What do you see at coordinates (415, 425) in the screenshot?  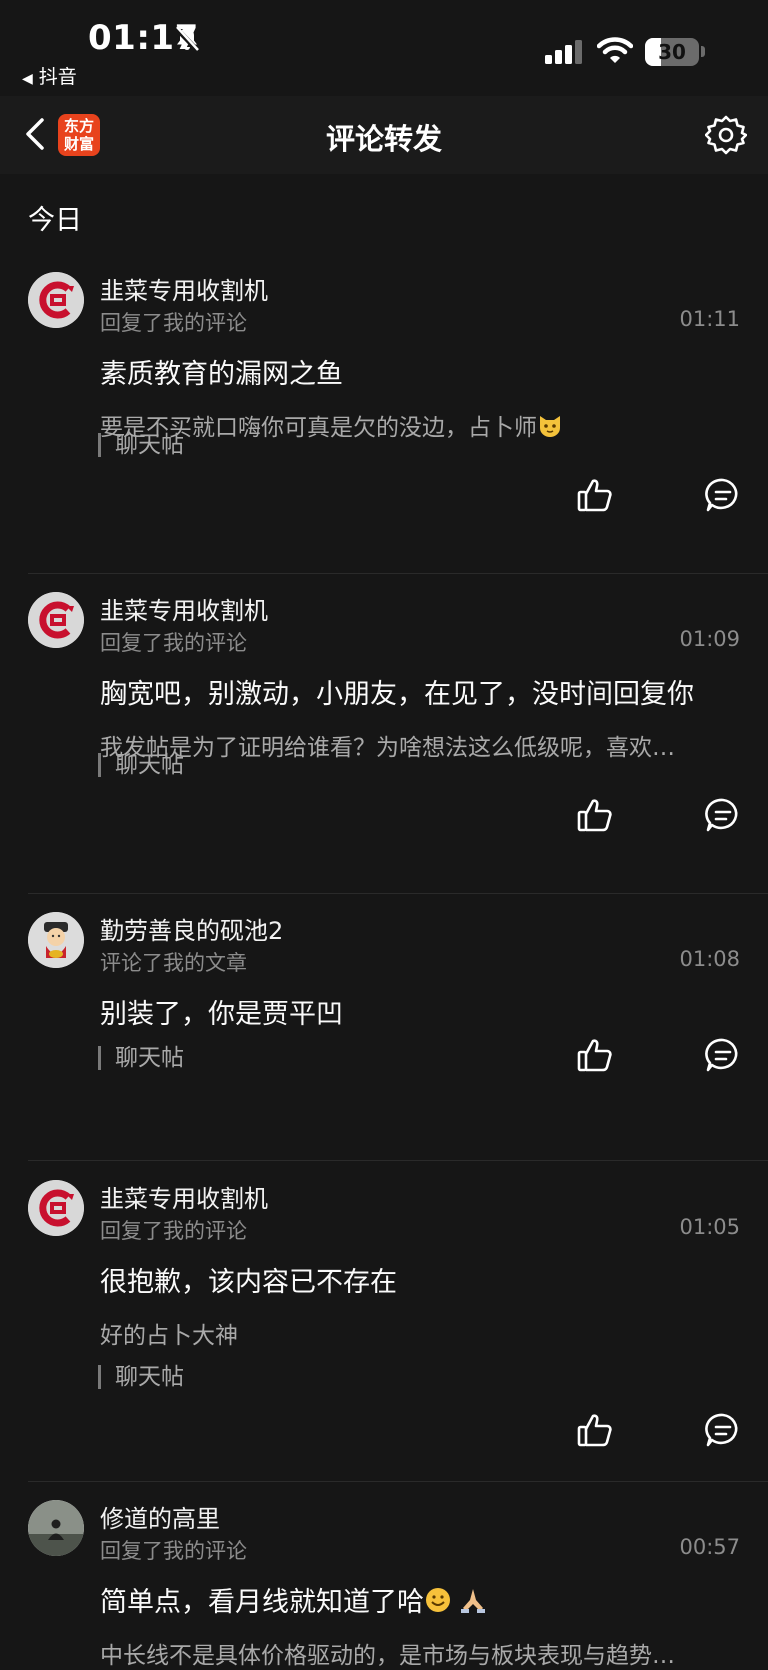 I see `quoted-comment: 要是不买就口嗨你可真是欠的没边，占卜师` at bounding box center [415, 425].